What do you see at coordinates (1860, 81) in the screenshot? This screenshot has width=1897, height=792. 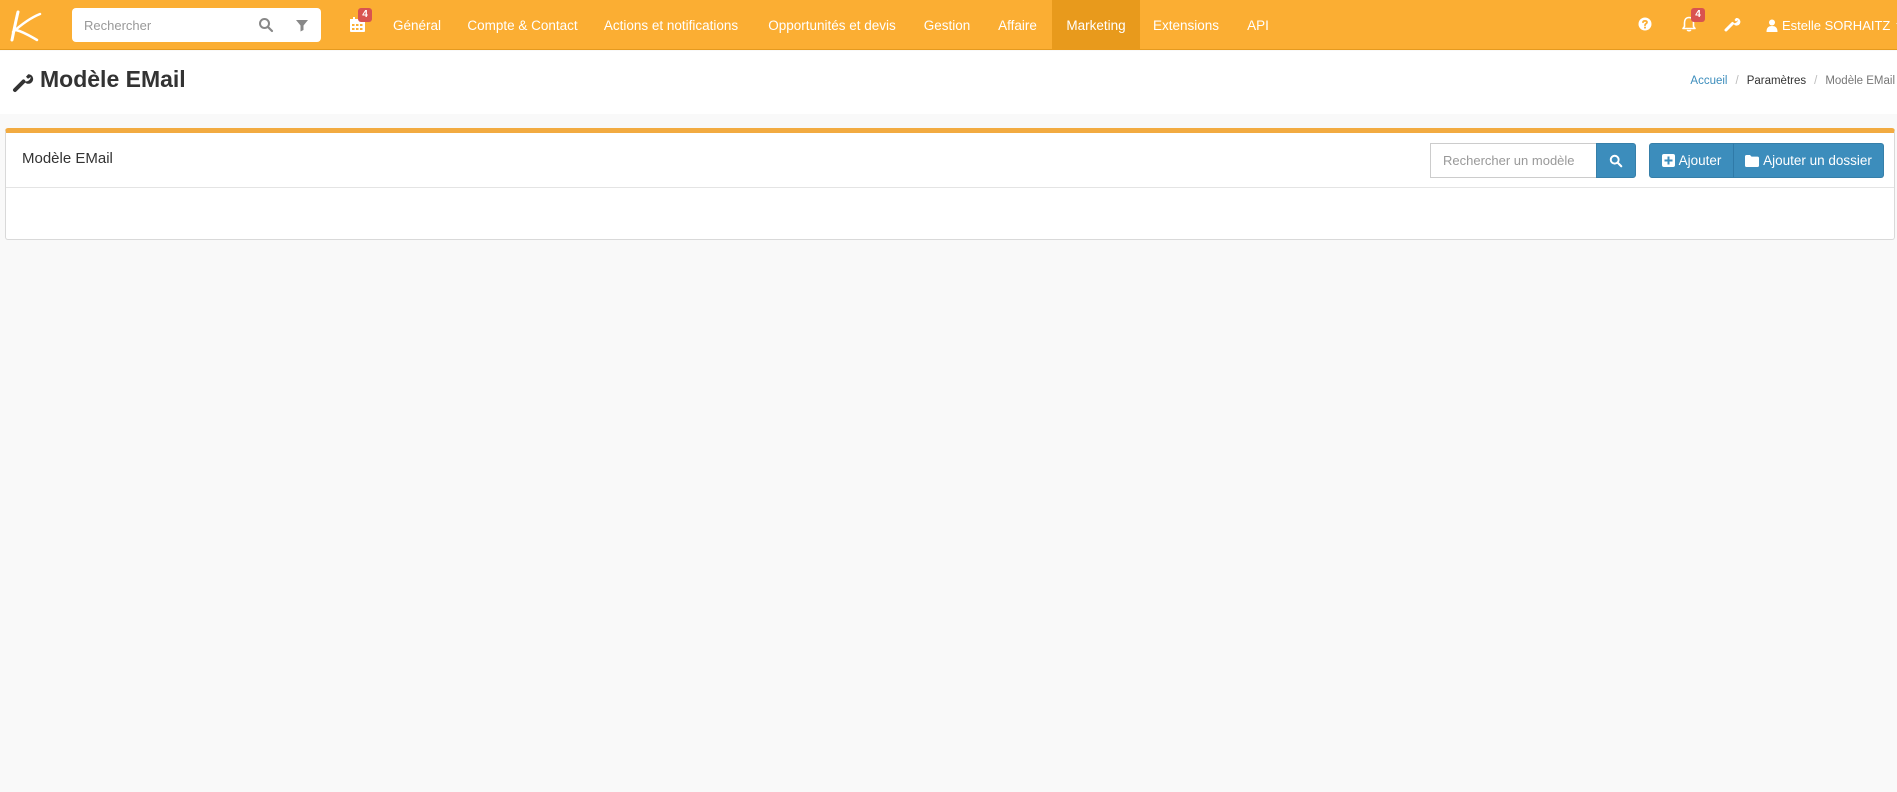 I see `breadcrumb-current: Modèle EMail` at bounding box center [1860, 81].